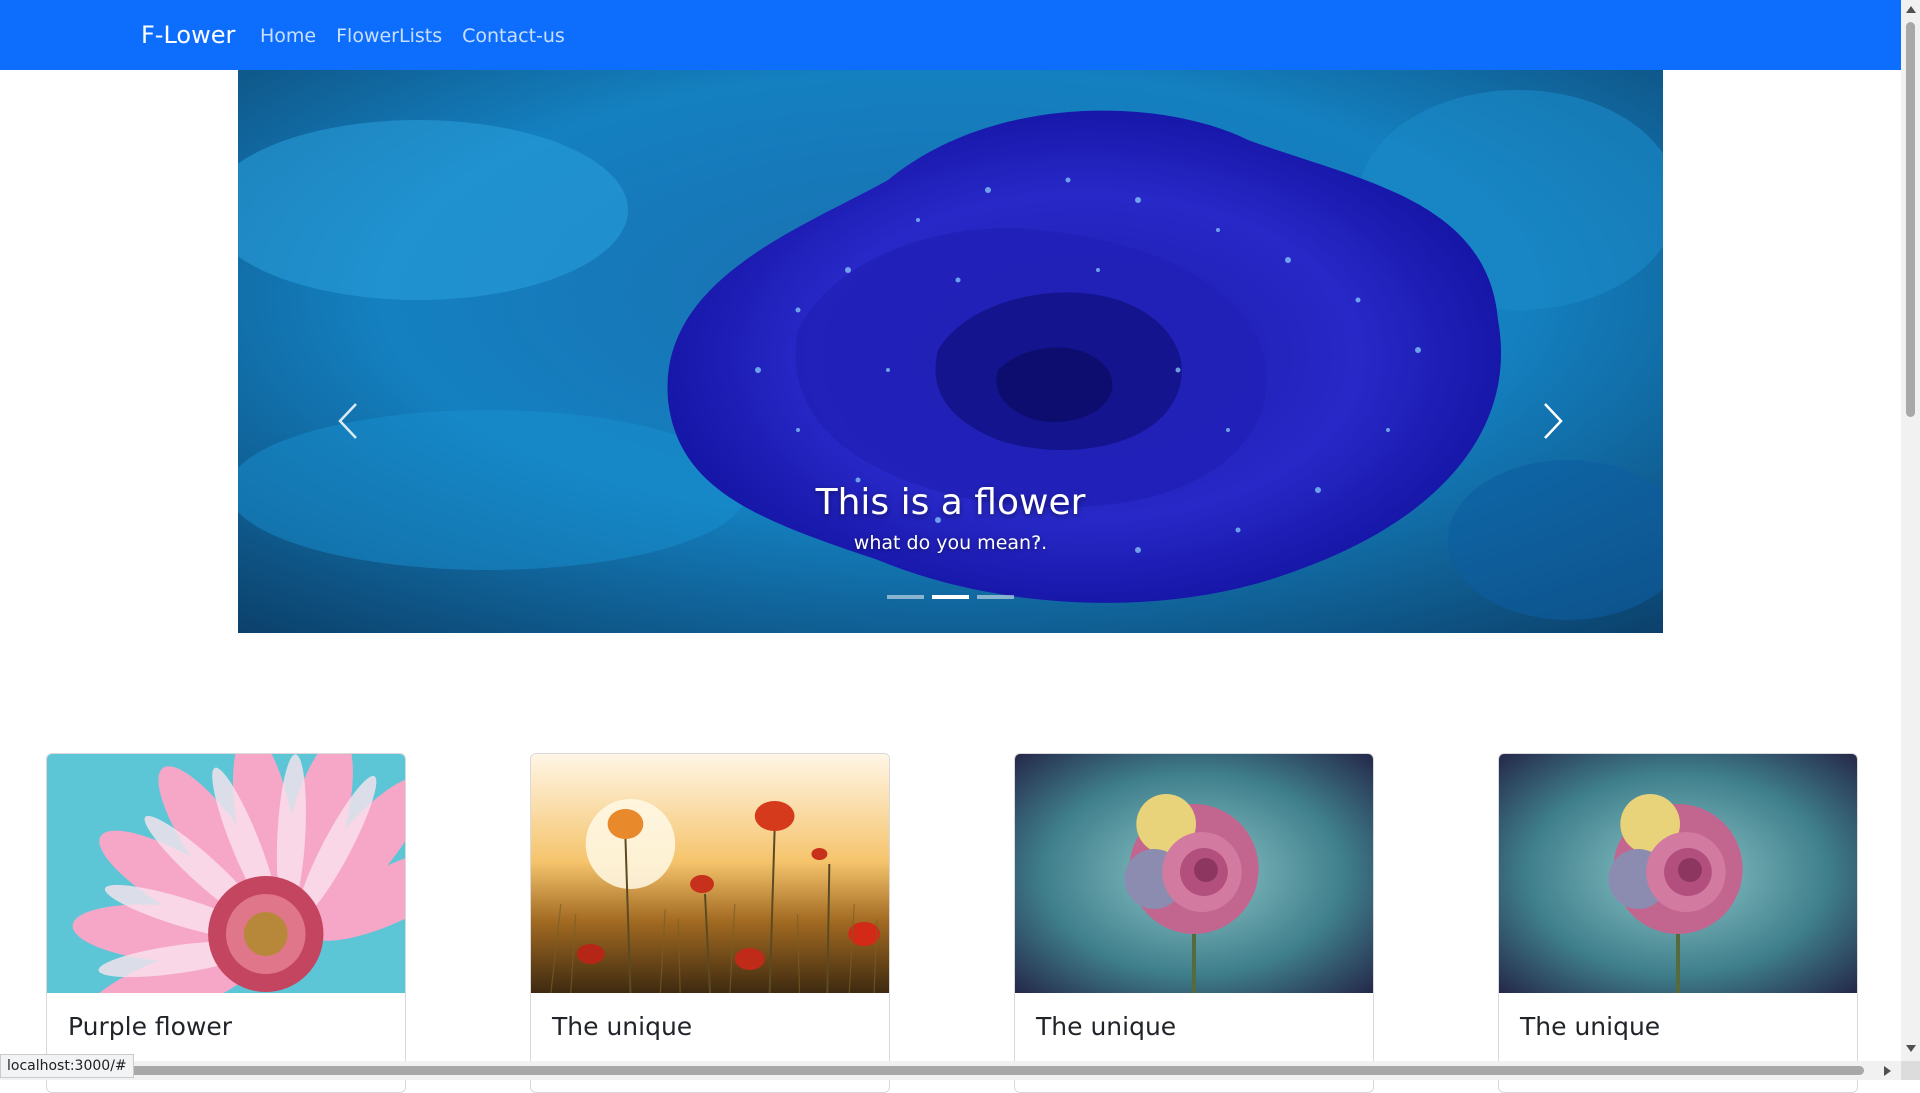 The width and height of the screenshot is (1920, 1093). I want to click on card-title: Purple flower, so click(150, 1026).